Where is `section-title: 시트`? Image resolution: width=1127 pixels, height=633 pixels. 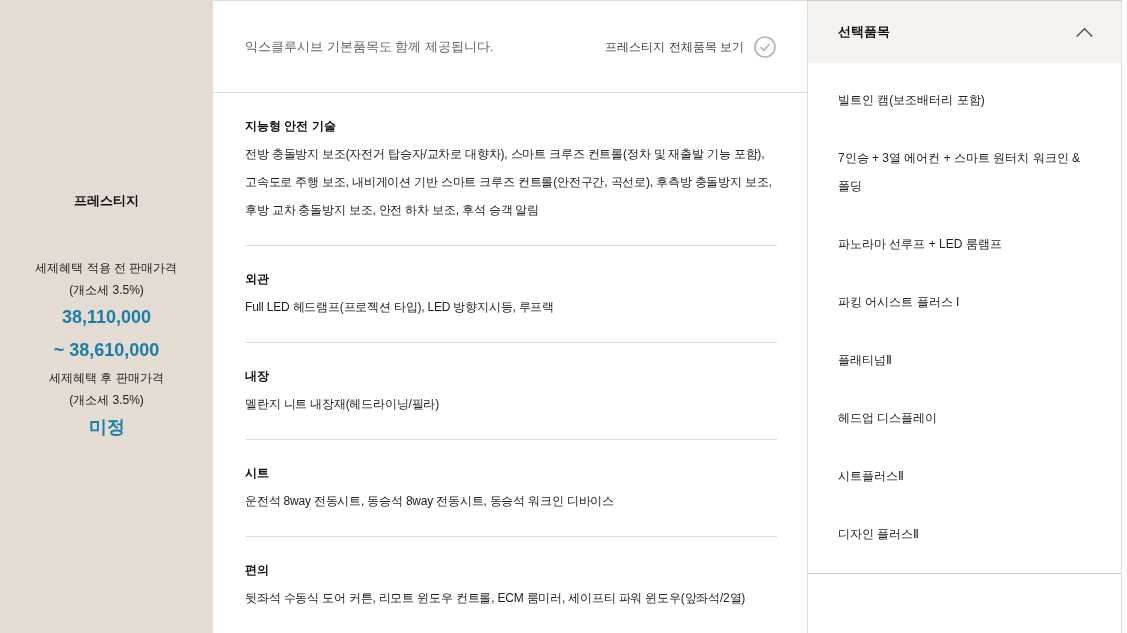
section-title: 시트 is located at coordinates (257, 473).